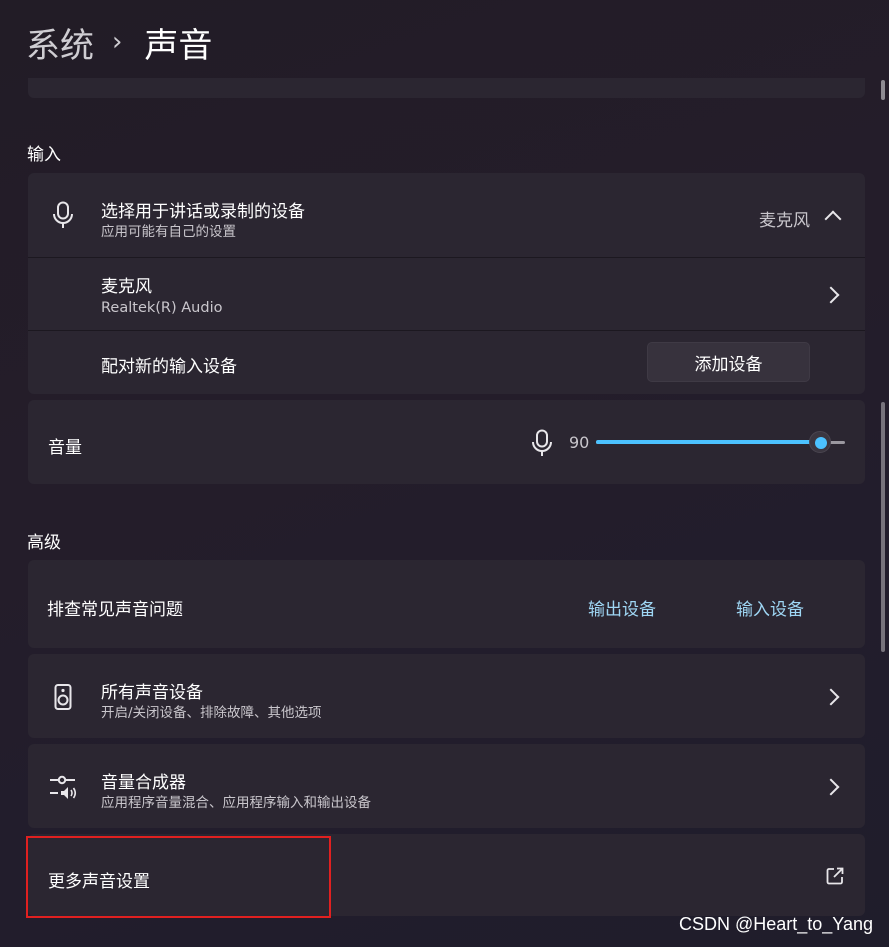  Describe the element at coordinates (775, 924) in the screenshot. I see `watermark: CSDN @Heart_to_Yang` at that location.